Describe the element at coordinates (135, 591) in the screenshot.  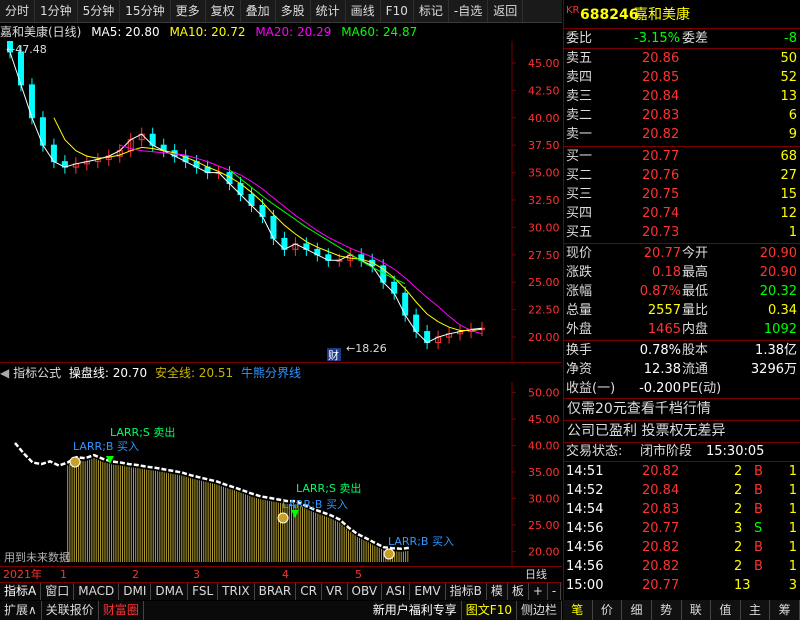
I see `indicator-tab-3: DMI` at that location.